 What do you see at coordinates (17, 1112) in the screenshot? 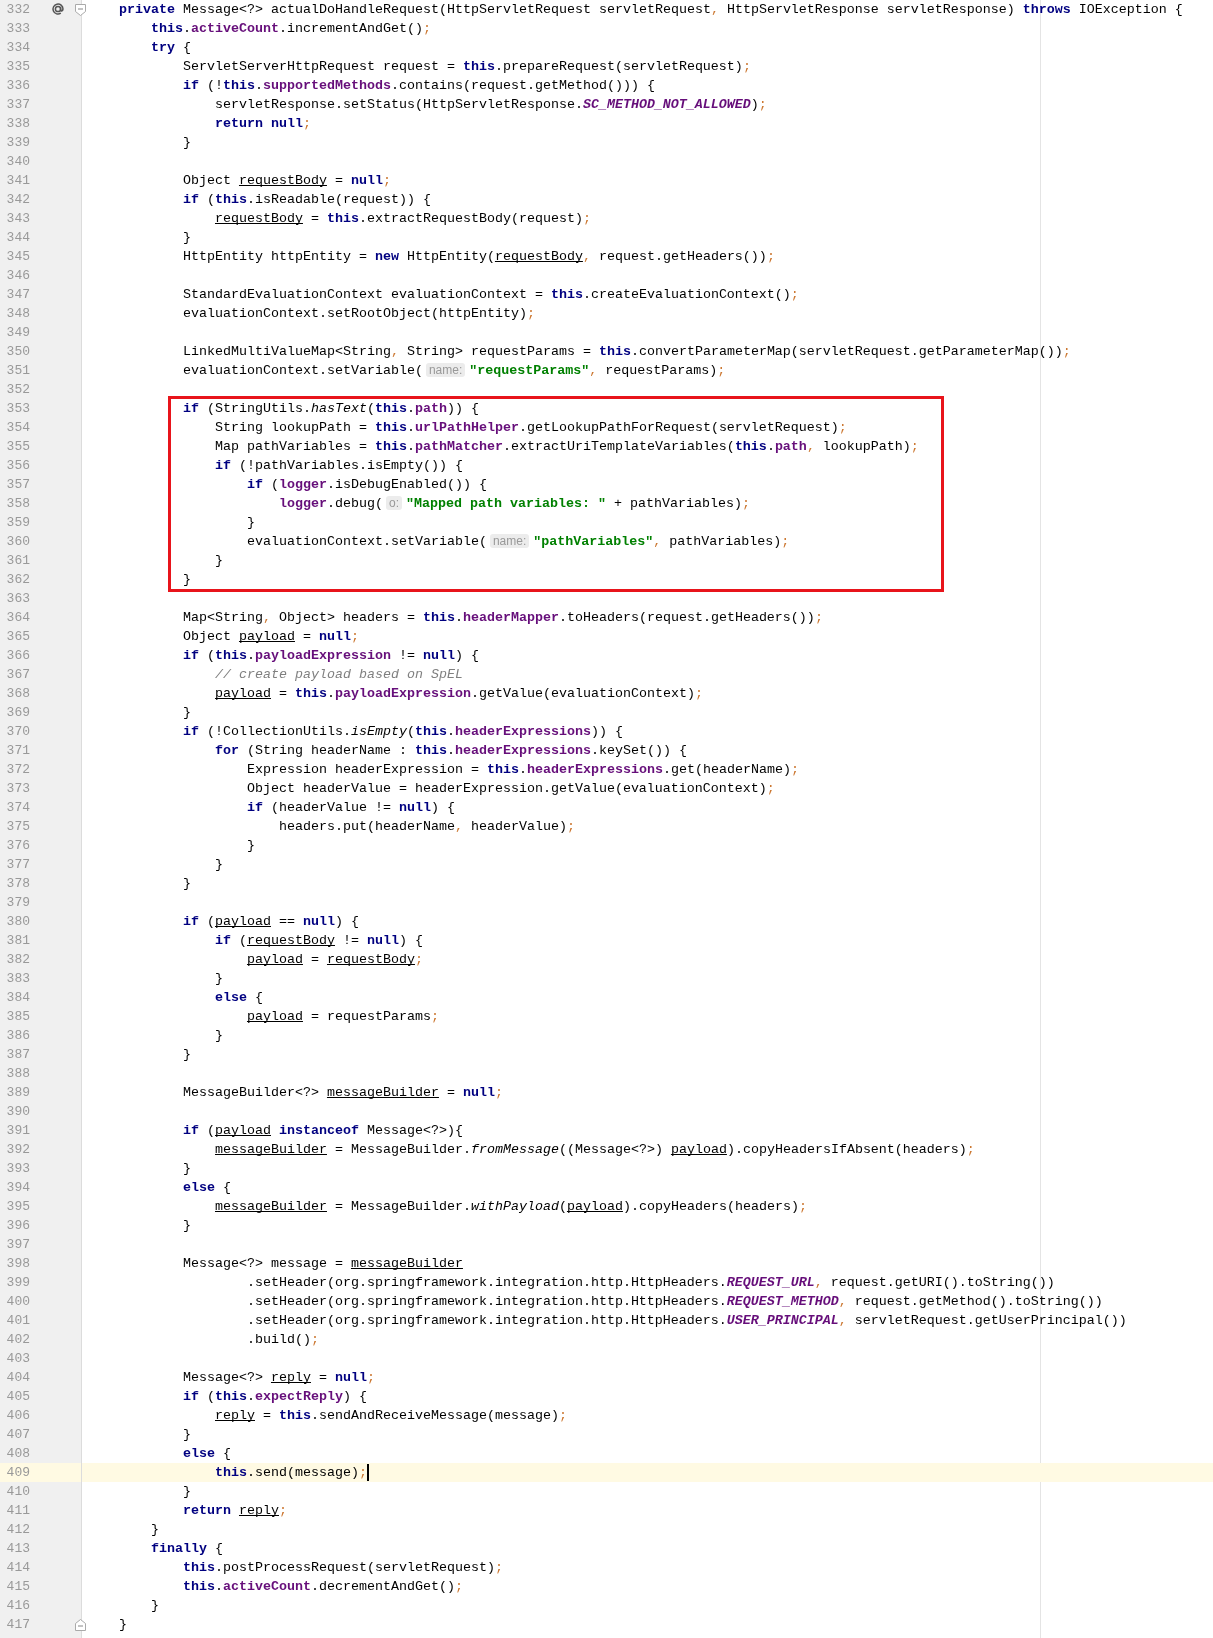
I see `line-number: 390` at bounding box center [17, 1112].